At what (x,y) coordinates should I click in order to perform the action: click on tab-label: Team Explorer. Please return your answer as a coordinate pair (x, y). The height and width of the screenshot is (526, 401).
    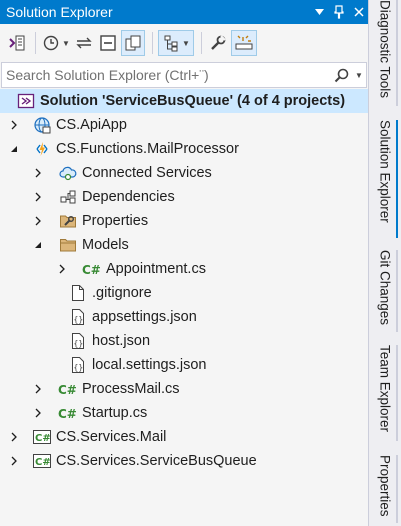
    Looking at the image, I should click on (385, 389).